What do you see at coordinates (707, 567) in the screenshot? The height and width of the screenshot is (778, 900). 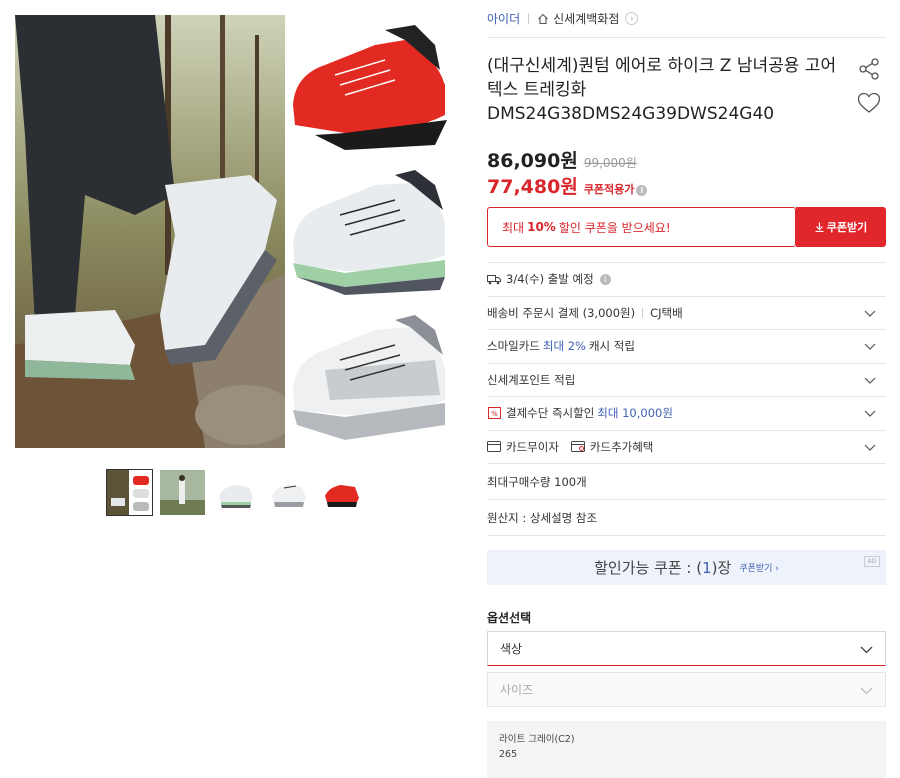 I see `coupon-count-number: 1` at bounding box center [707, 567].